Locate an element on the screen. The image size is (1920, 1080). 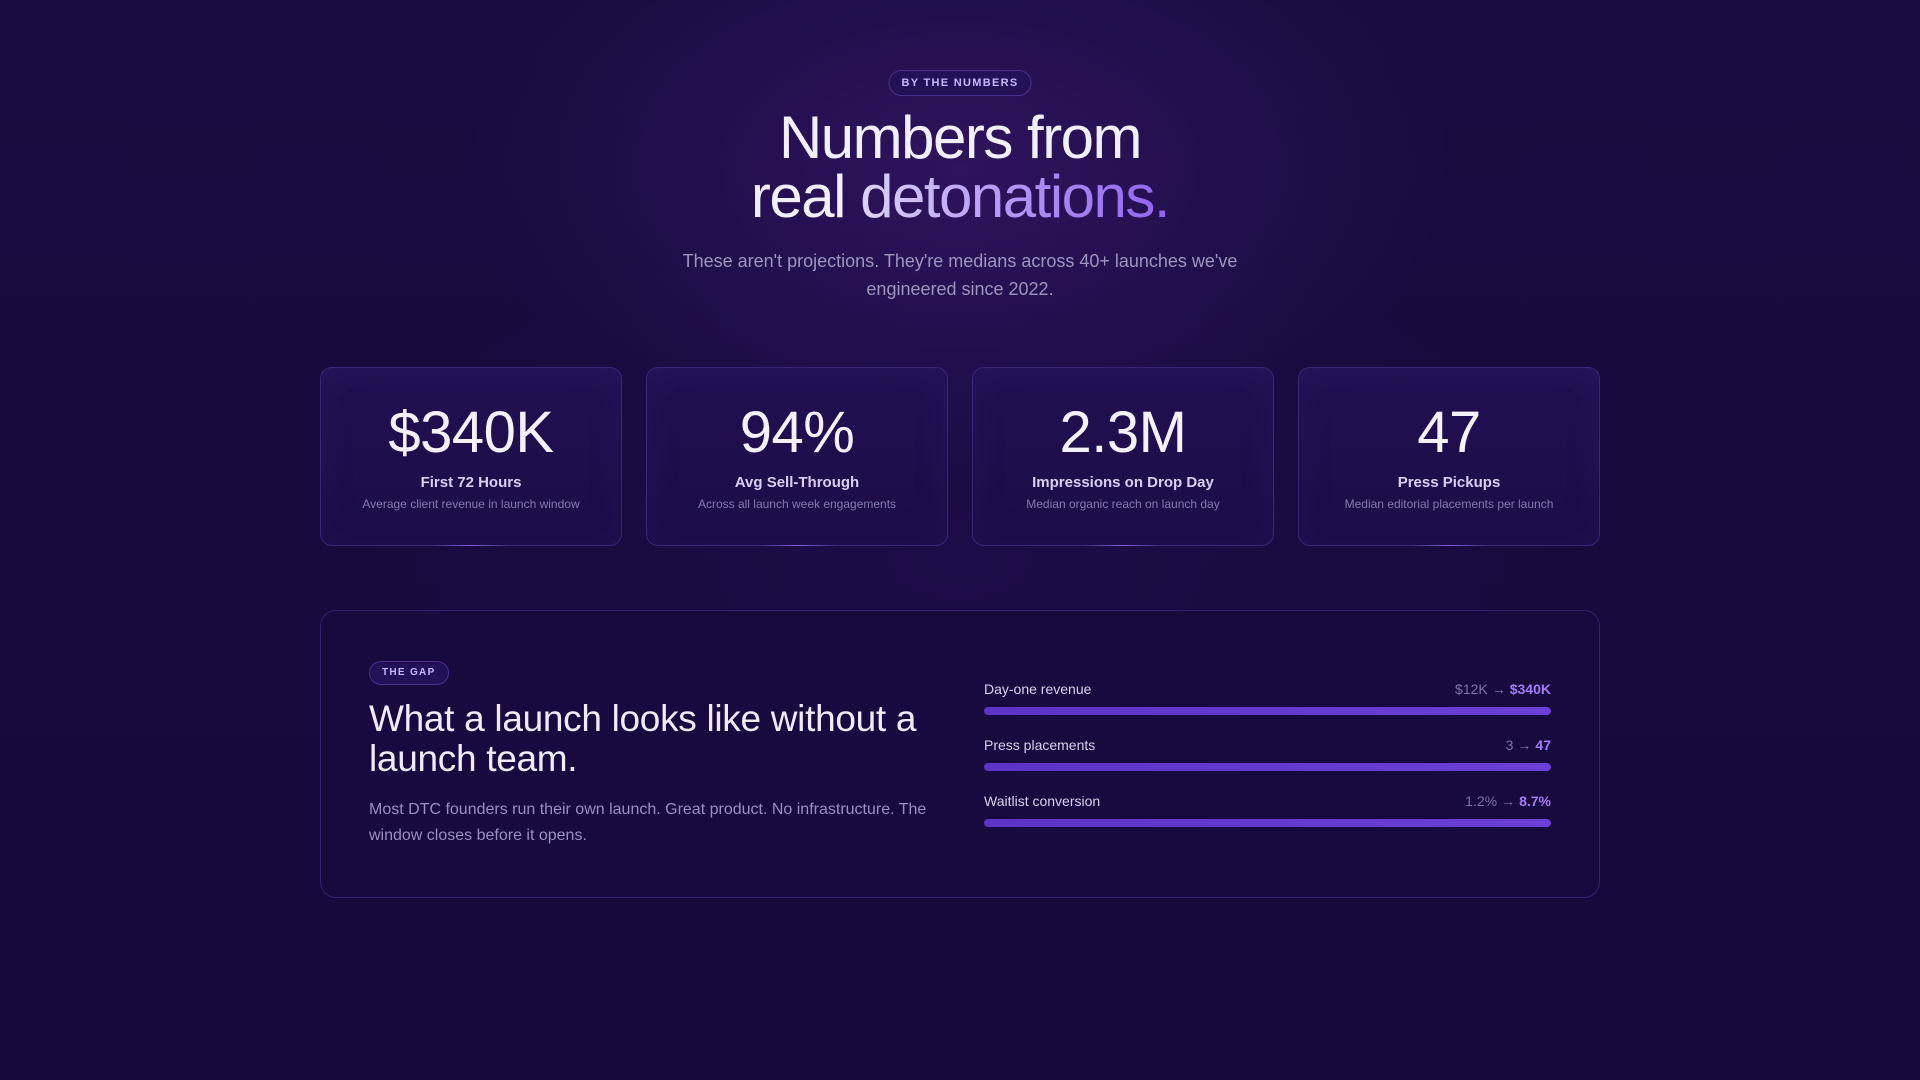
page-title: Numbers from real detonations. is located at coordinates (960, 167).